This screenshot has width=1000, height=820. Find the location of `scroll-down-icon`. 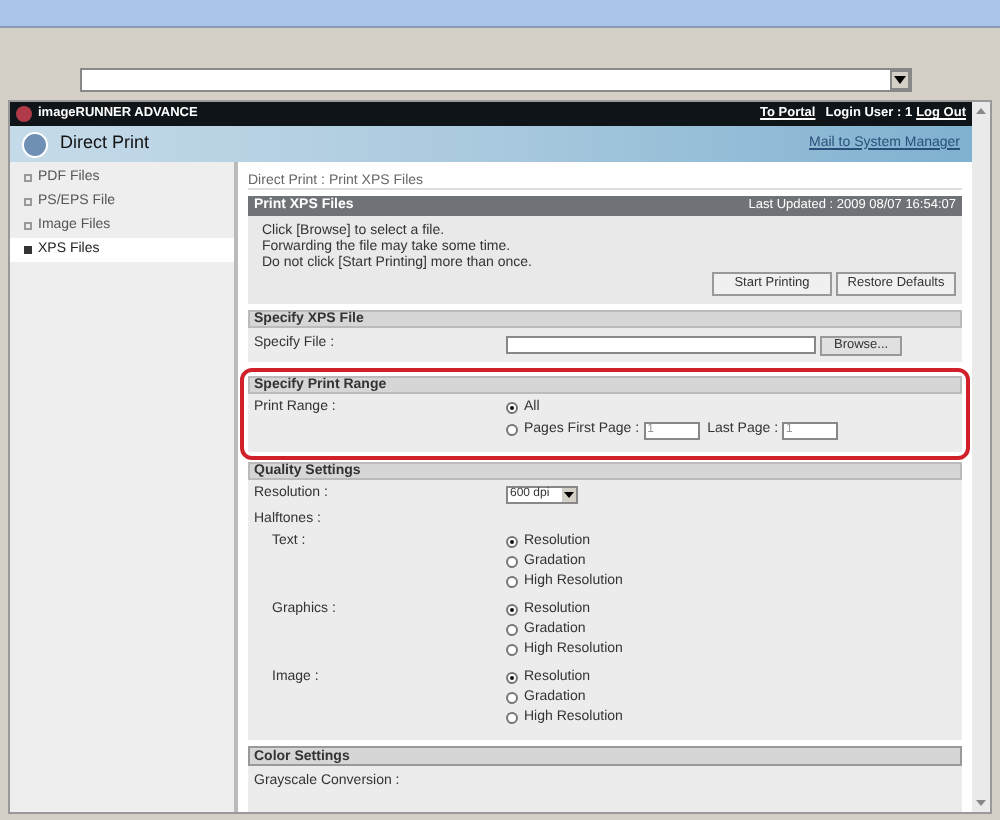

scroll-down-icon is located at coordinates (981, 803).